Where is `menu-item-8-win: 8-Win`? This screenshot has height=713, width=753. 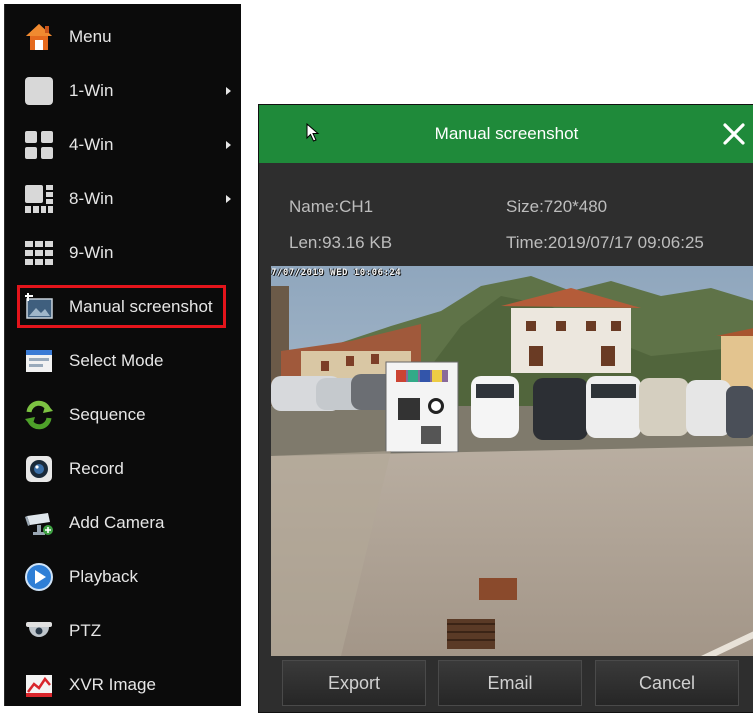
menu-item-8-win: 8-Win is located at coordinates (123, 199).